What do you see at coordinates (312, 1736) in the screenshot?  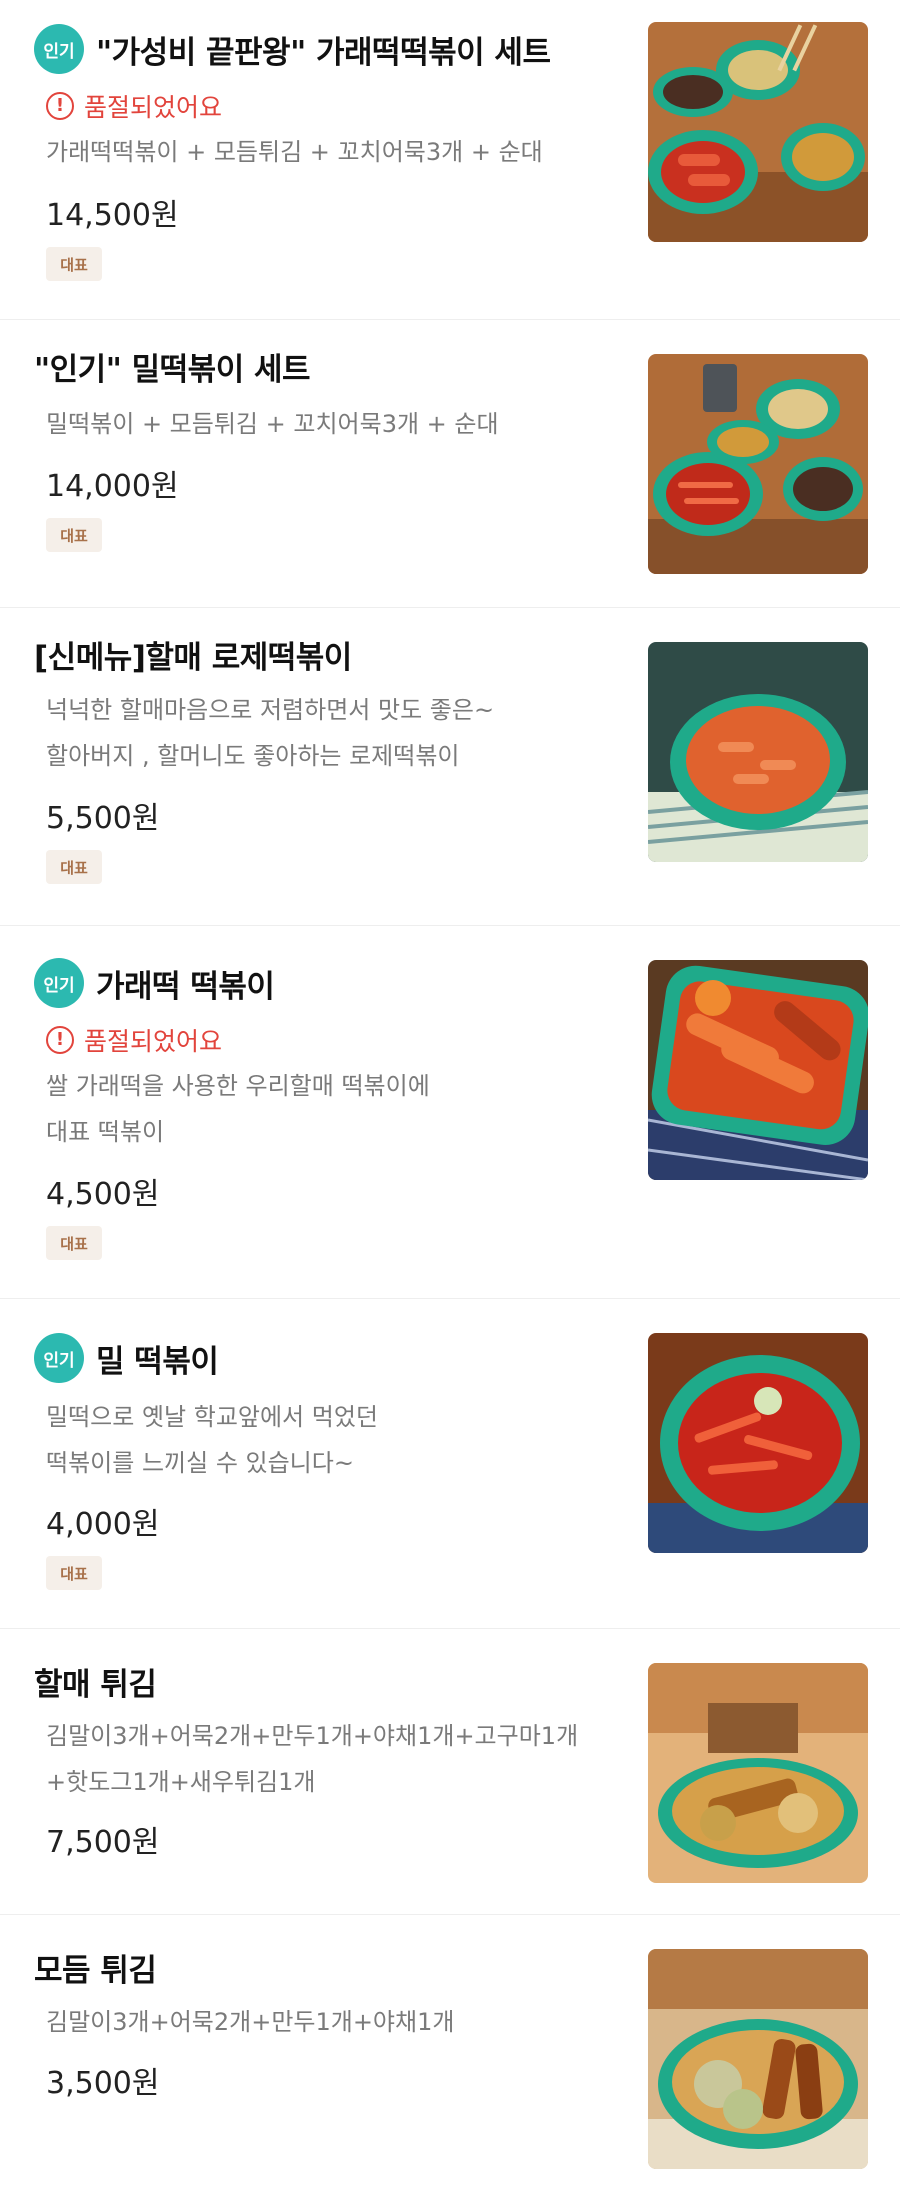 I see `desc-line: 김말이3개+어묵2개+만두1개+야채1개+고구마1개` at bounding box center [312, 1736].